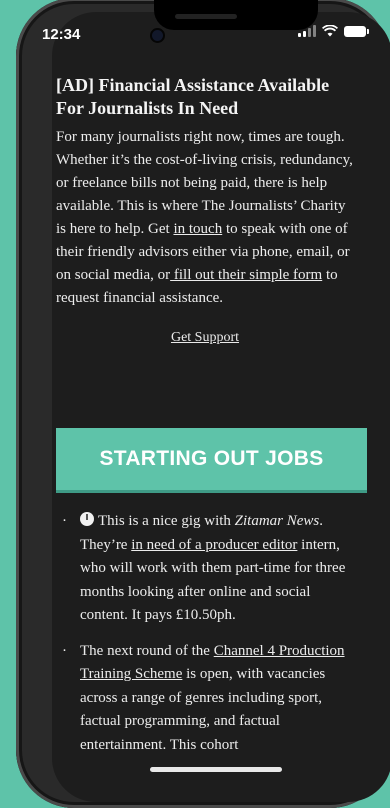  What do you see at coordinates (205, 338) in the screenshot?
I see `get-support-link: Get Support` at bounding box center [205, 338].